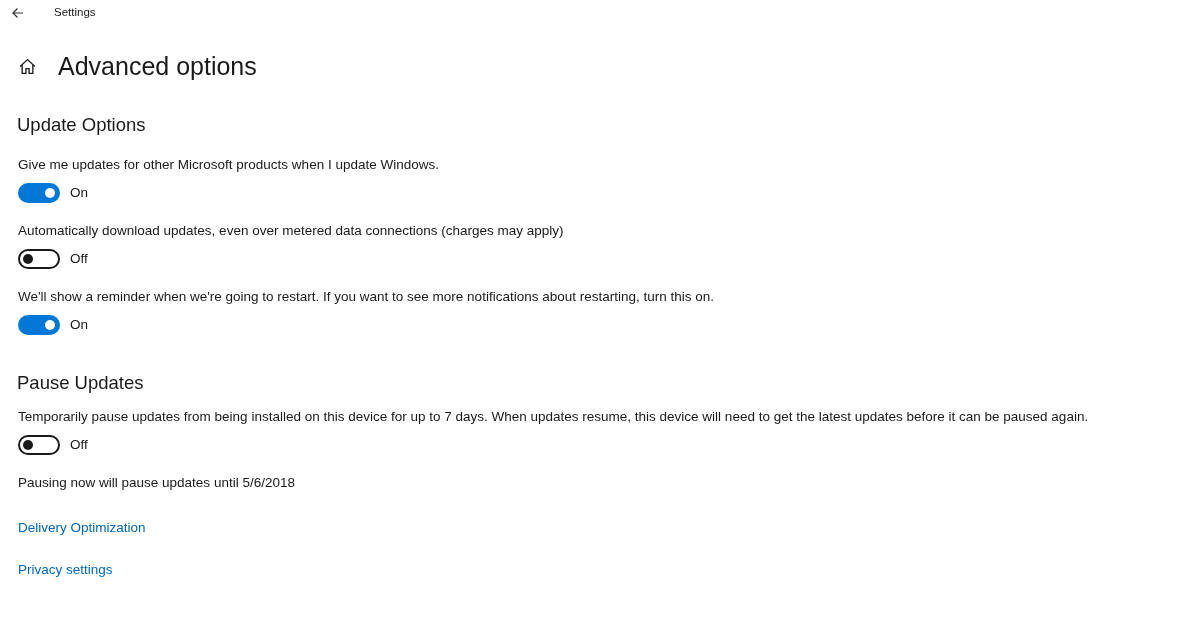  I want to click on setting-description: Automatically download updates, even over metered data connections (charges may apply), so click(291, 231).